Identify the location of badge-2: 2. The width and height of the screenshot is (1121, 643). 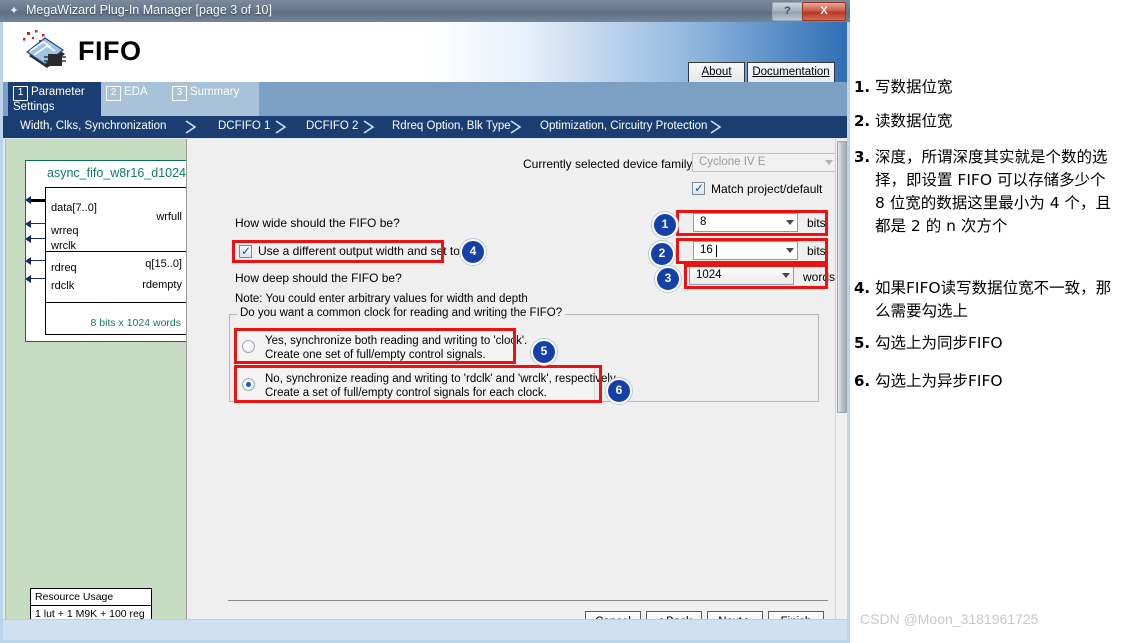
(662, 254).